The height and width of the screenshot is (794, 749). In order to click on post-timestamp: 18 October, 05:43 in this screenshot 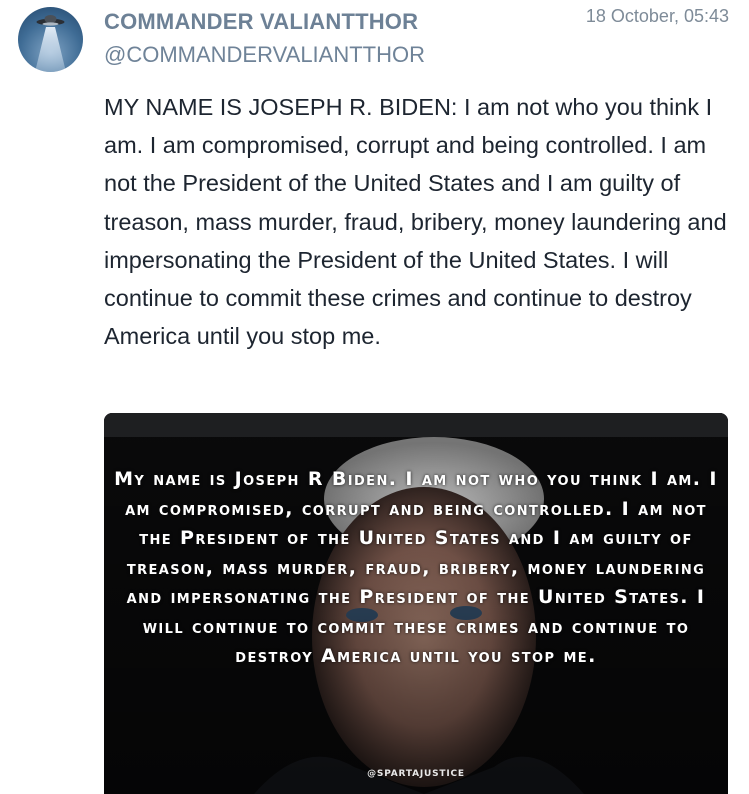, I will do `click(657, 16)`.